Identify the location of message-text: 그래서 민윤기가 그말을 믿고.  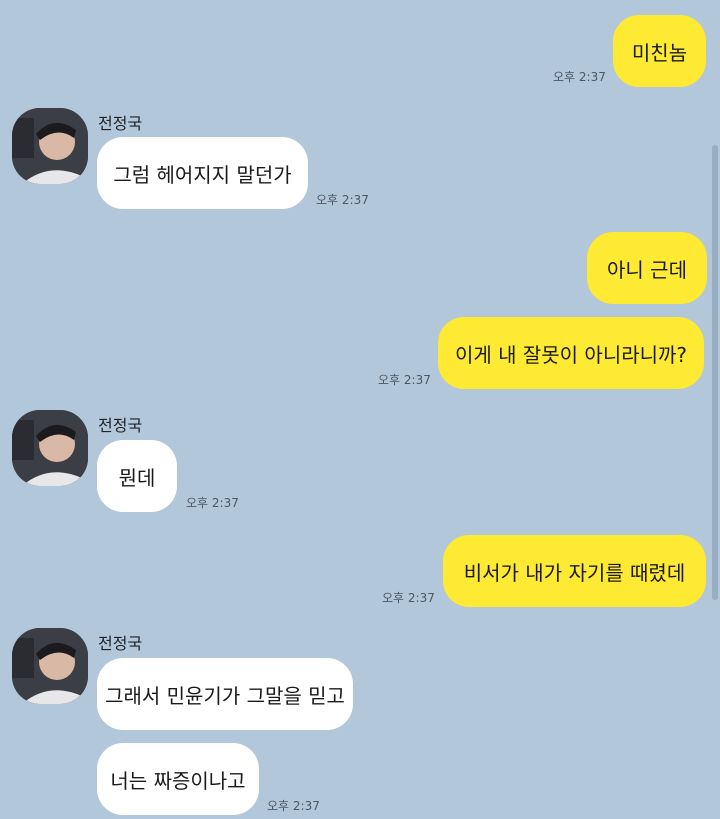
(225, 695).